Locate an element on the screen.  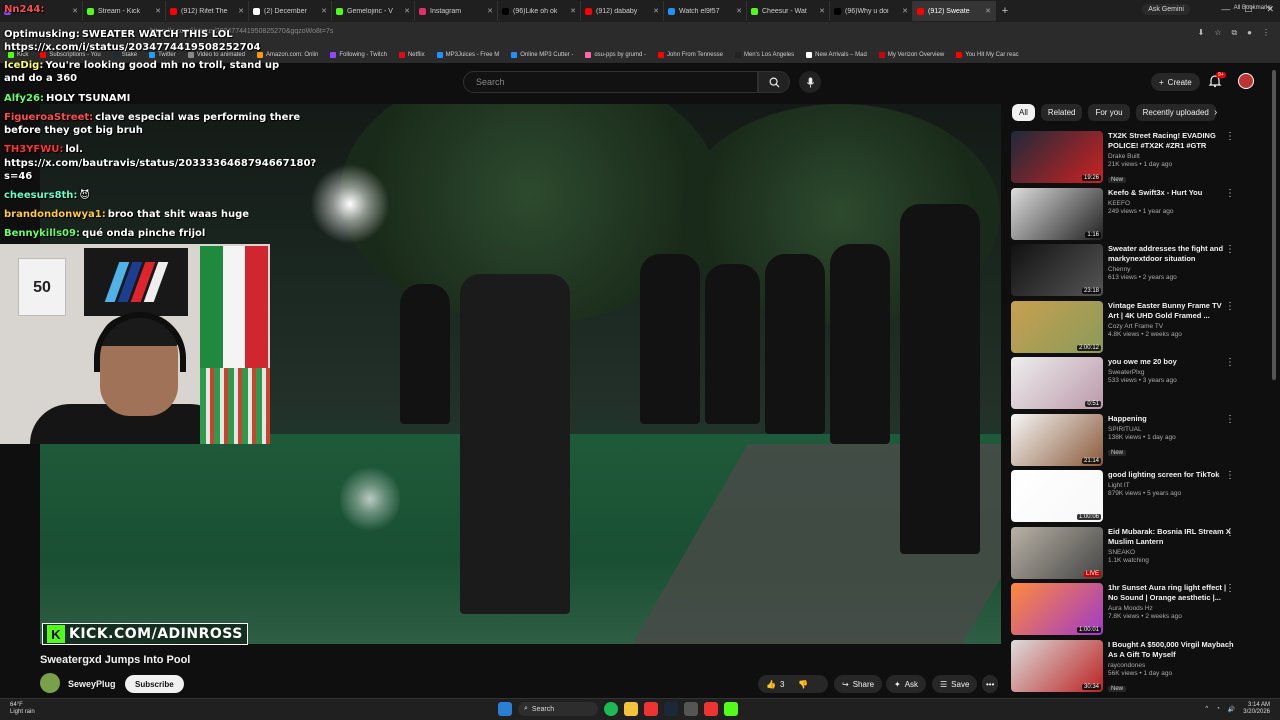
menu-icon: ⋮ is located at coordinates (1266, 33).